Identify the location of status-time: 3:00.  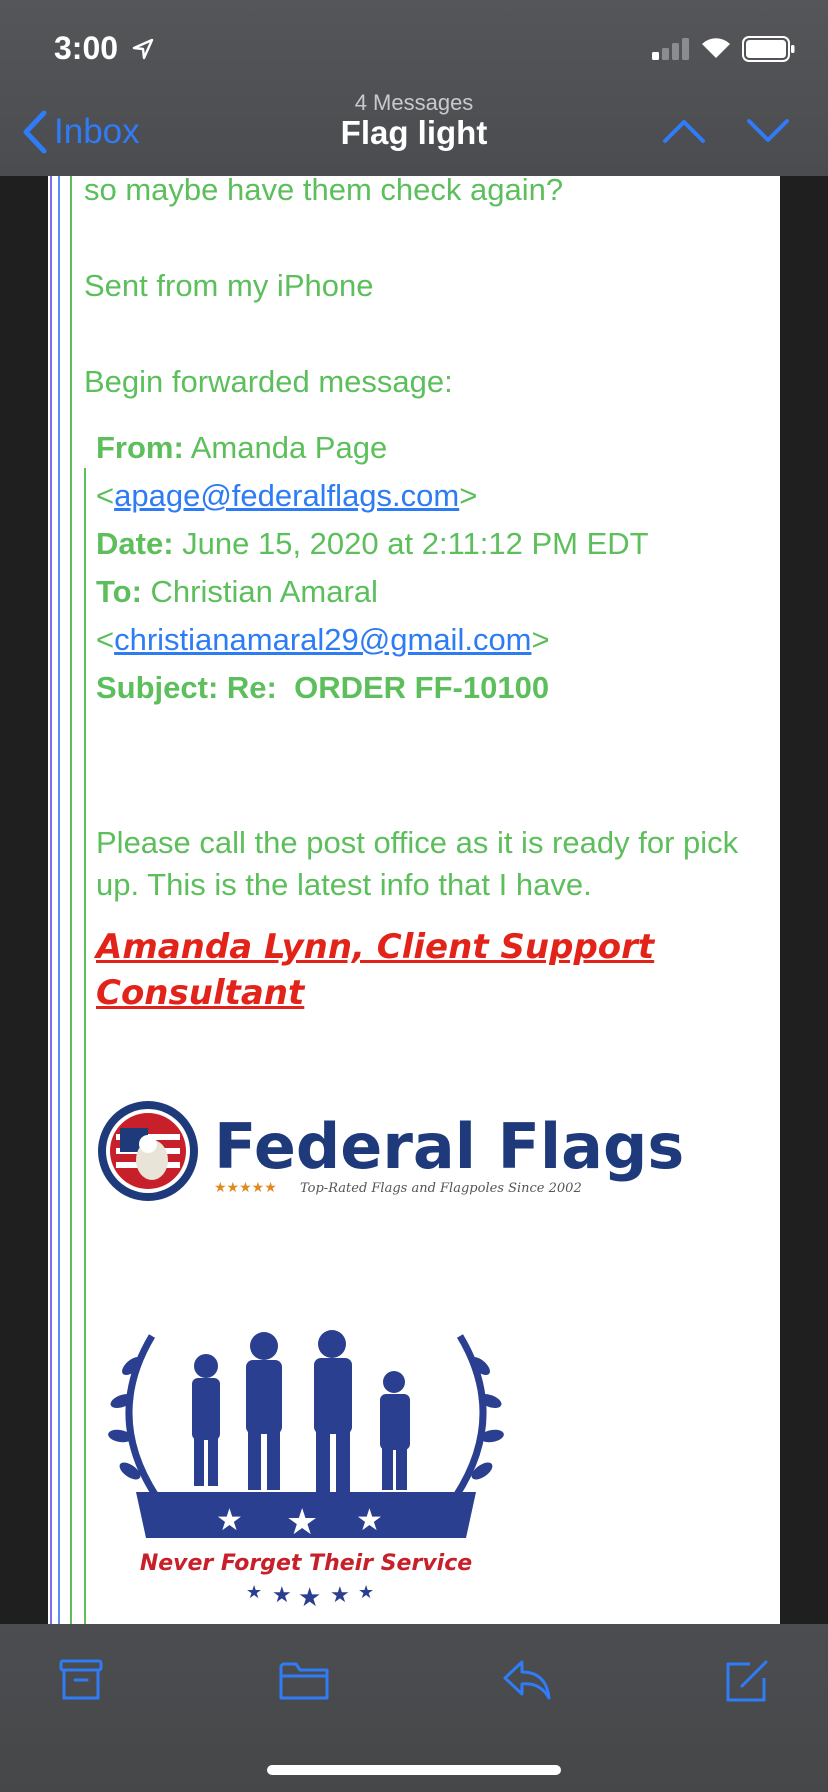
(86, 48).